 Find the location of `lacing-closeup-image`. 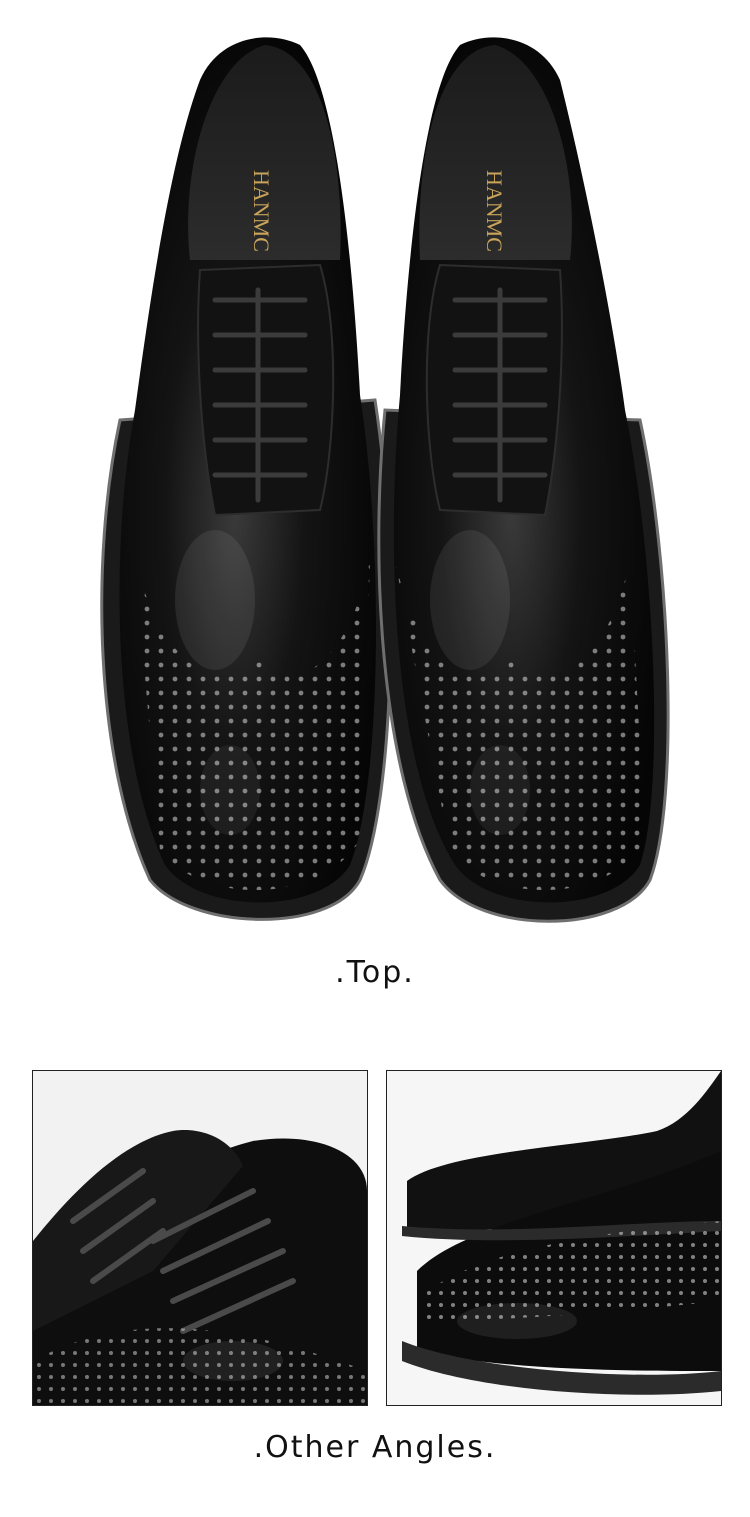

lacing-closeup-image is located at coordinates (200, 1238).